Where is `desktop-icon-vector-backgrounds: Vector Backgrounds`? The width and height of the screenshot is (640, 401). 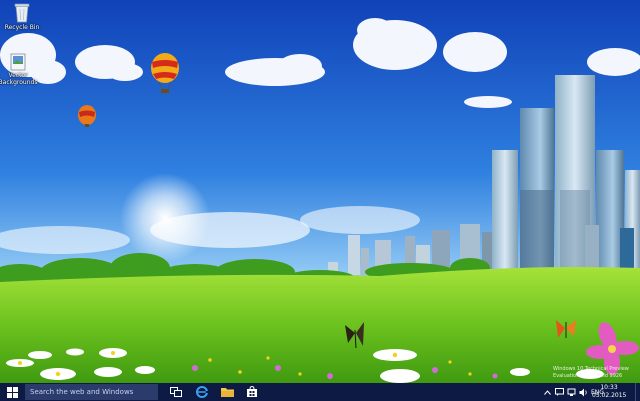
desktop-icon-vector-backgrounds: Vector Backgrounds is located at coordinates (20, 69).